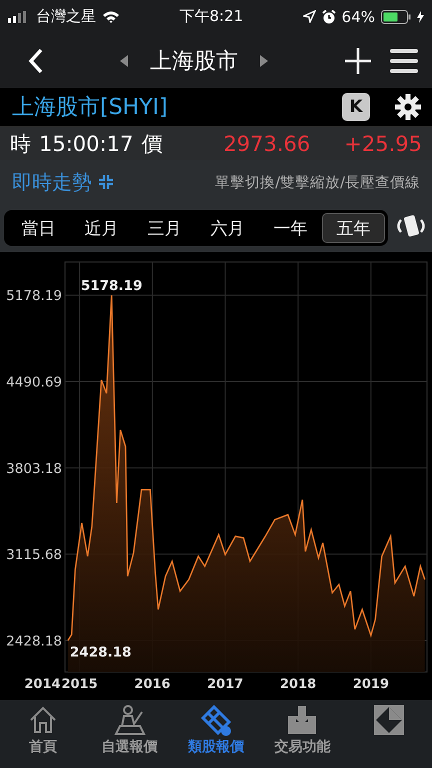  I want to click on axis-label: 2019, so click(370, 684).